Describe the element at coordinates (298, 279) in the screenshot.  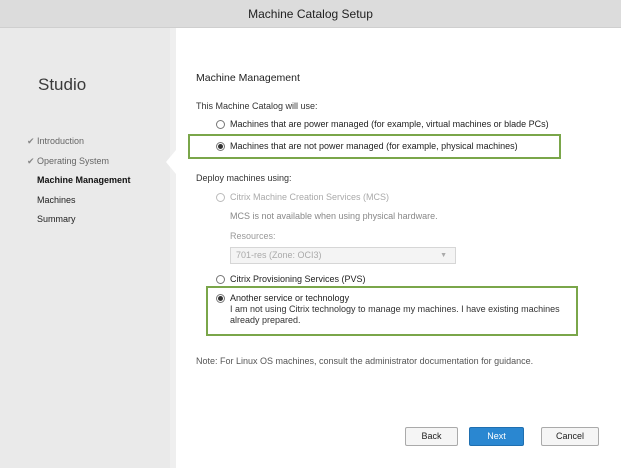
I see `radio-label: Citrix Provisioning Services (PVS)` at that location.